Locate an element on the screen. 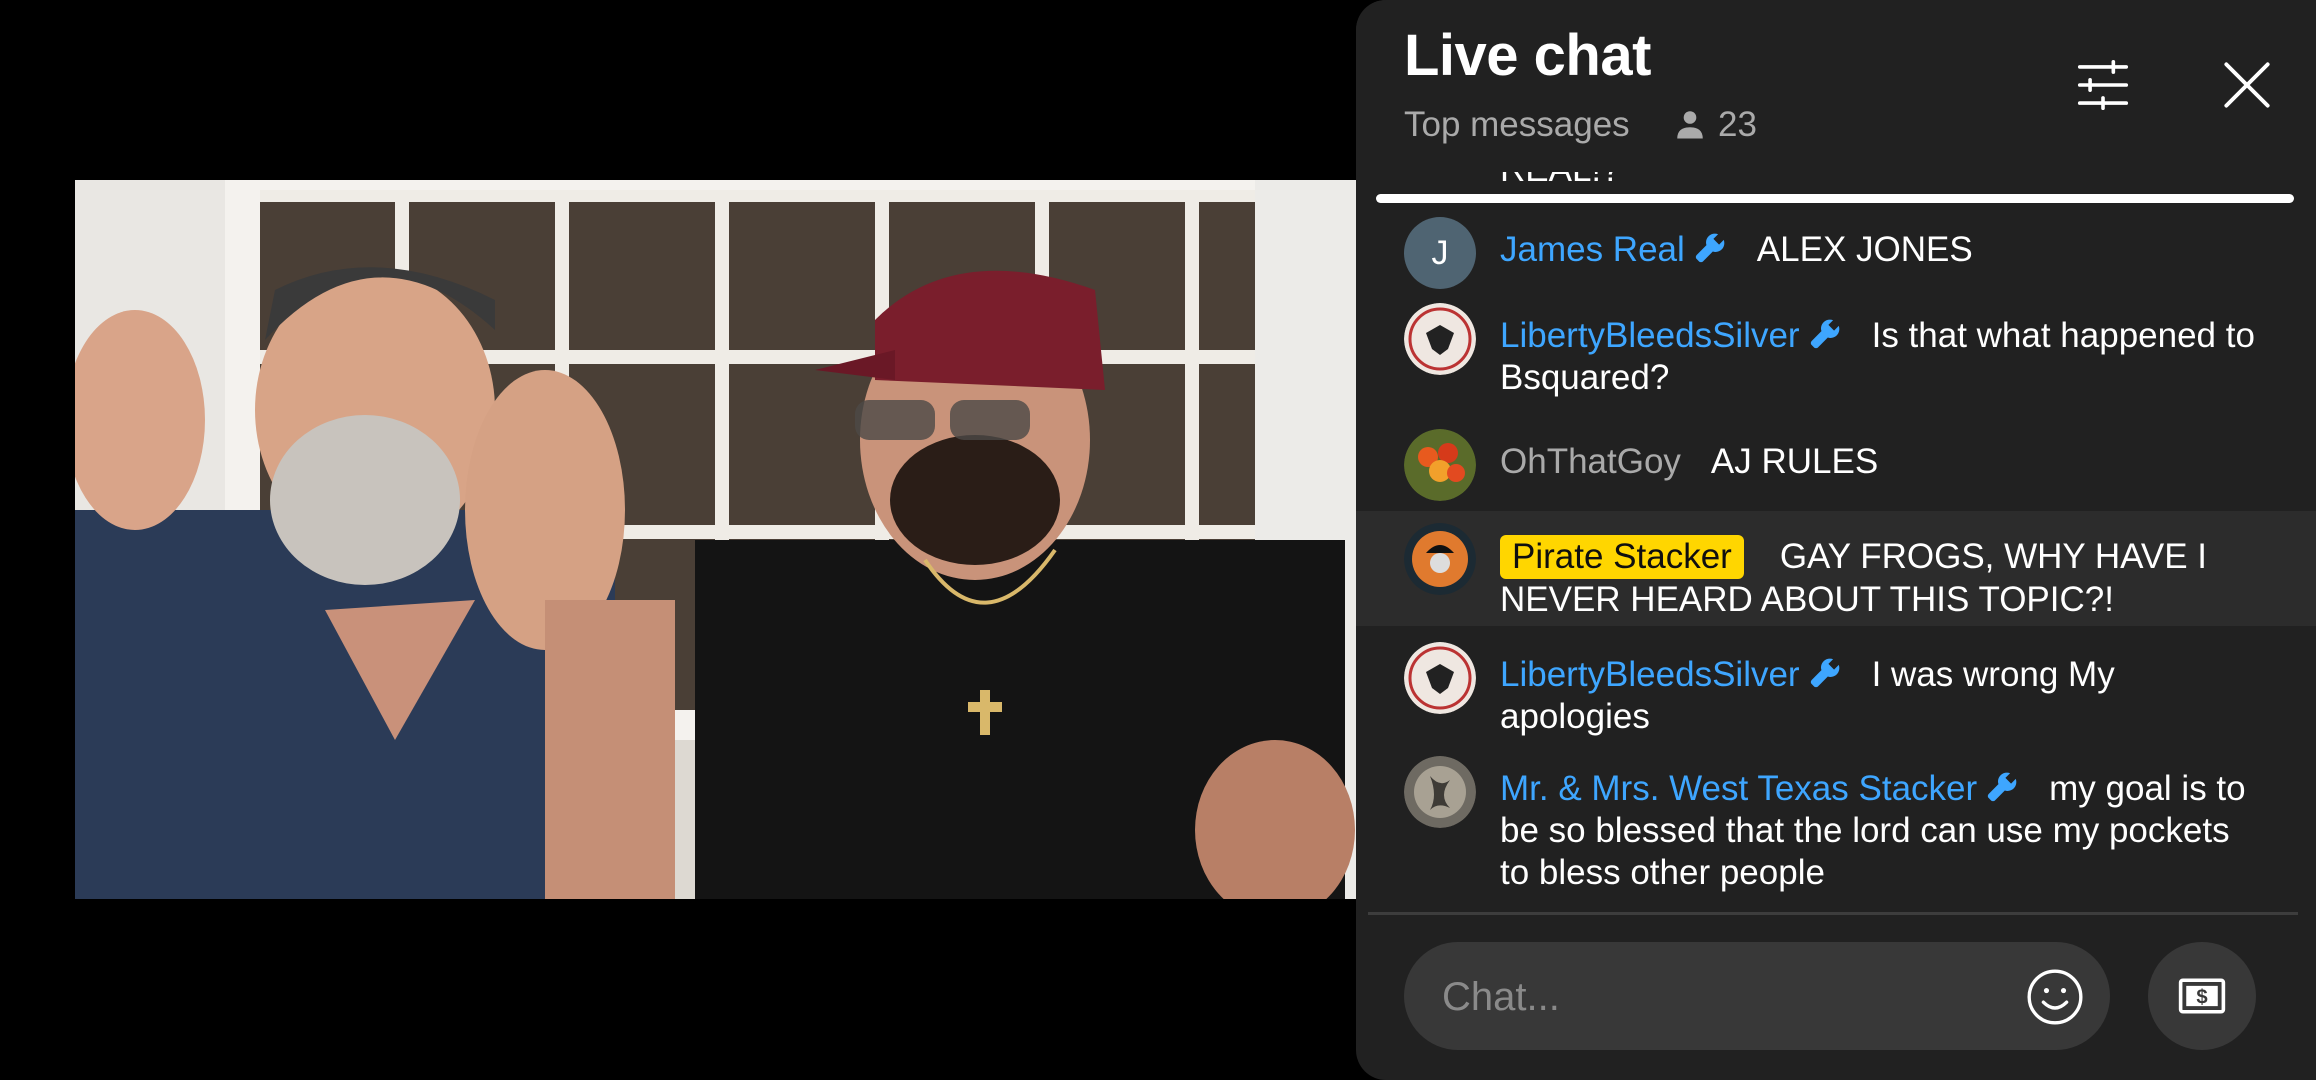 Image resolution: width=2316 pixels, height=1080 pixels. chat-input-box is located at coordinates (1757, 997).